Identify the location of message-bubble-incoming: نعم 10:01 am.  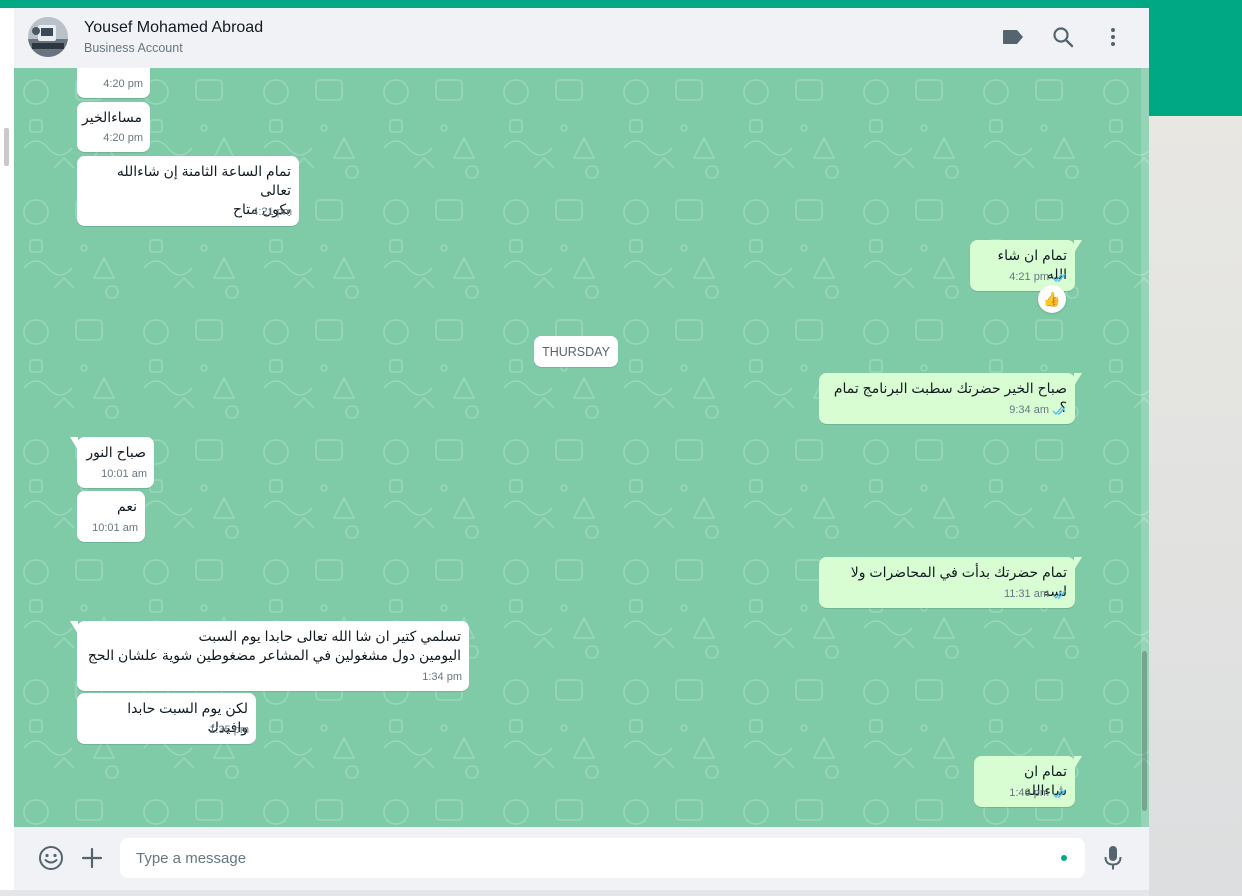
(111, 516).